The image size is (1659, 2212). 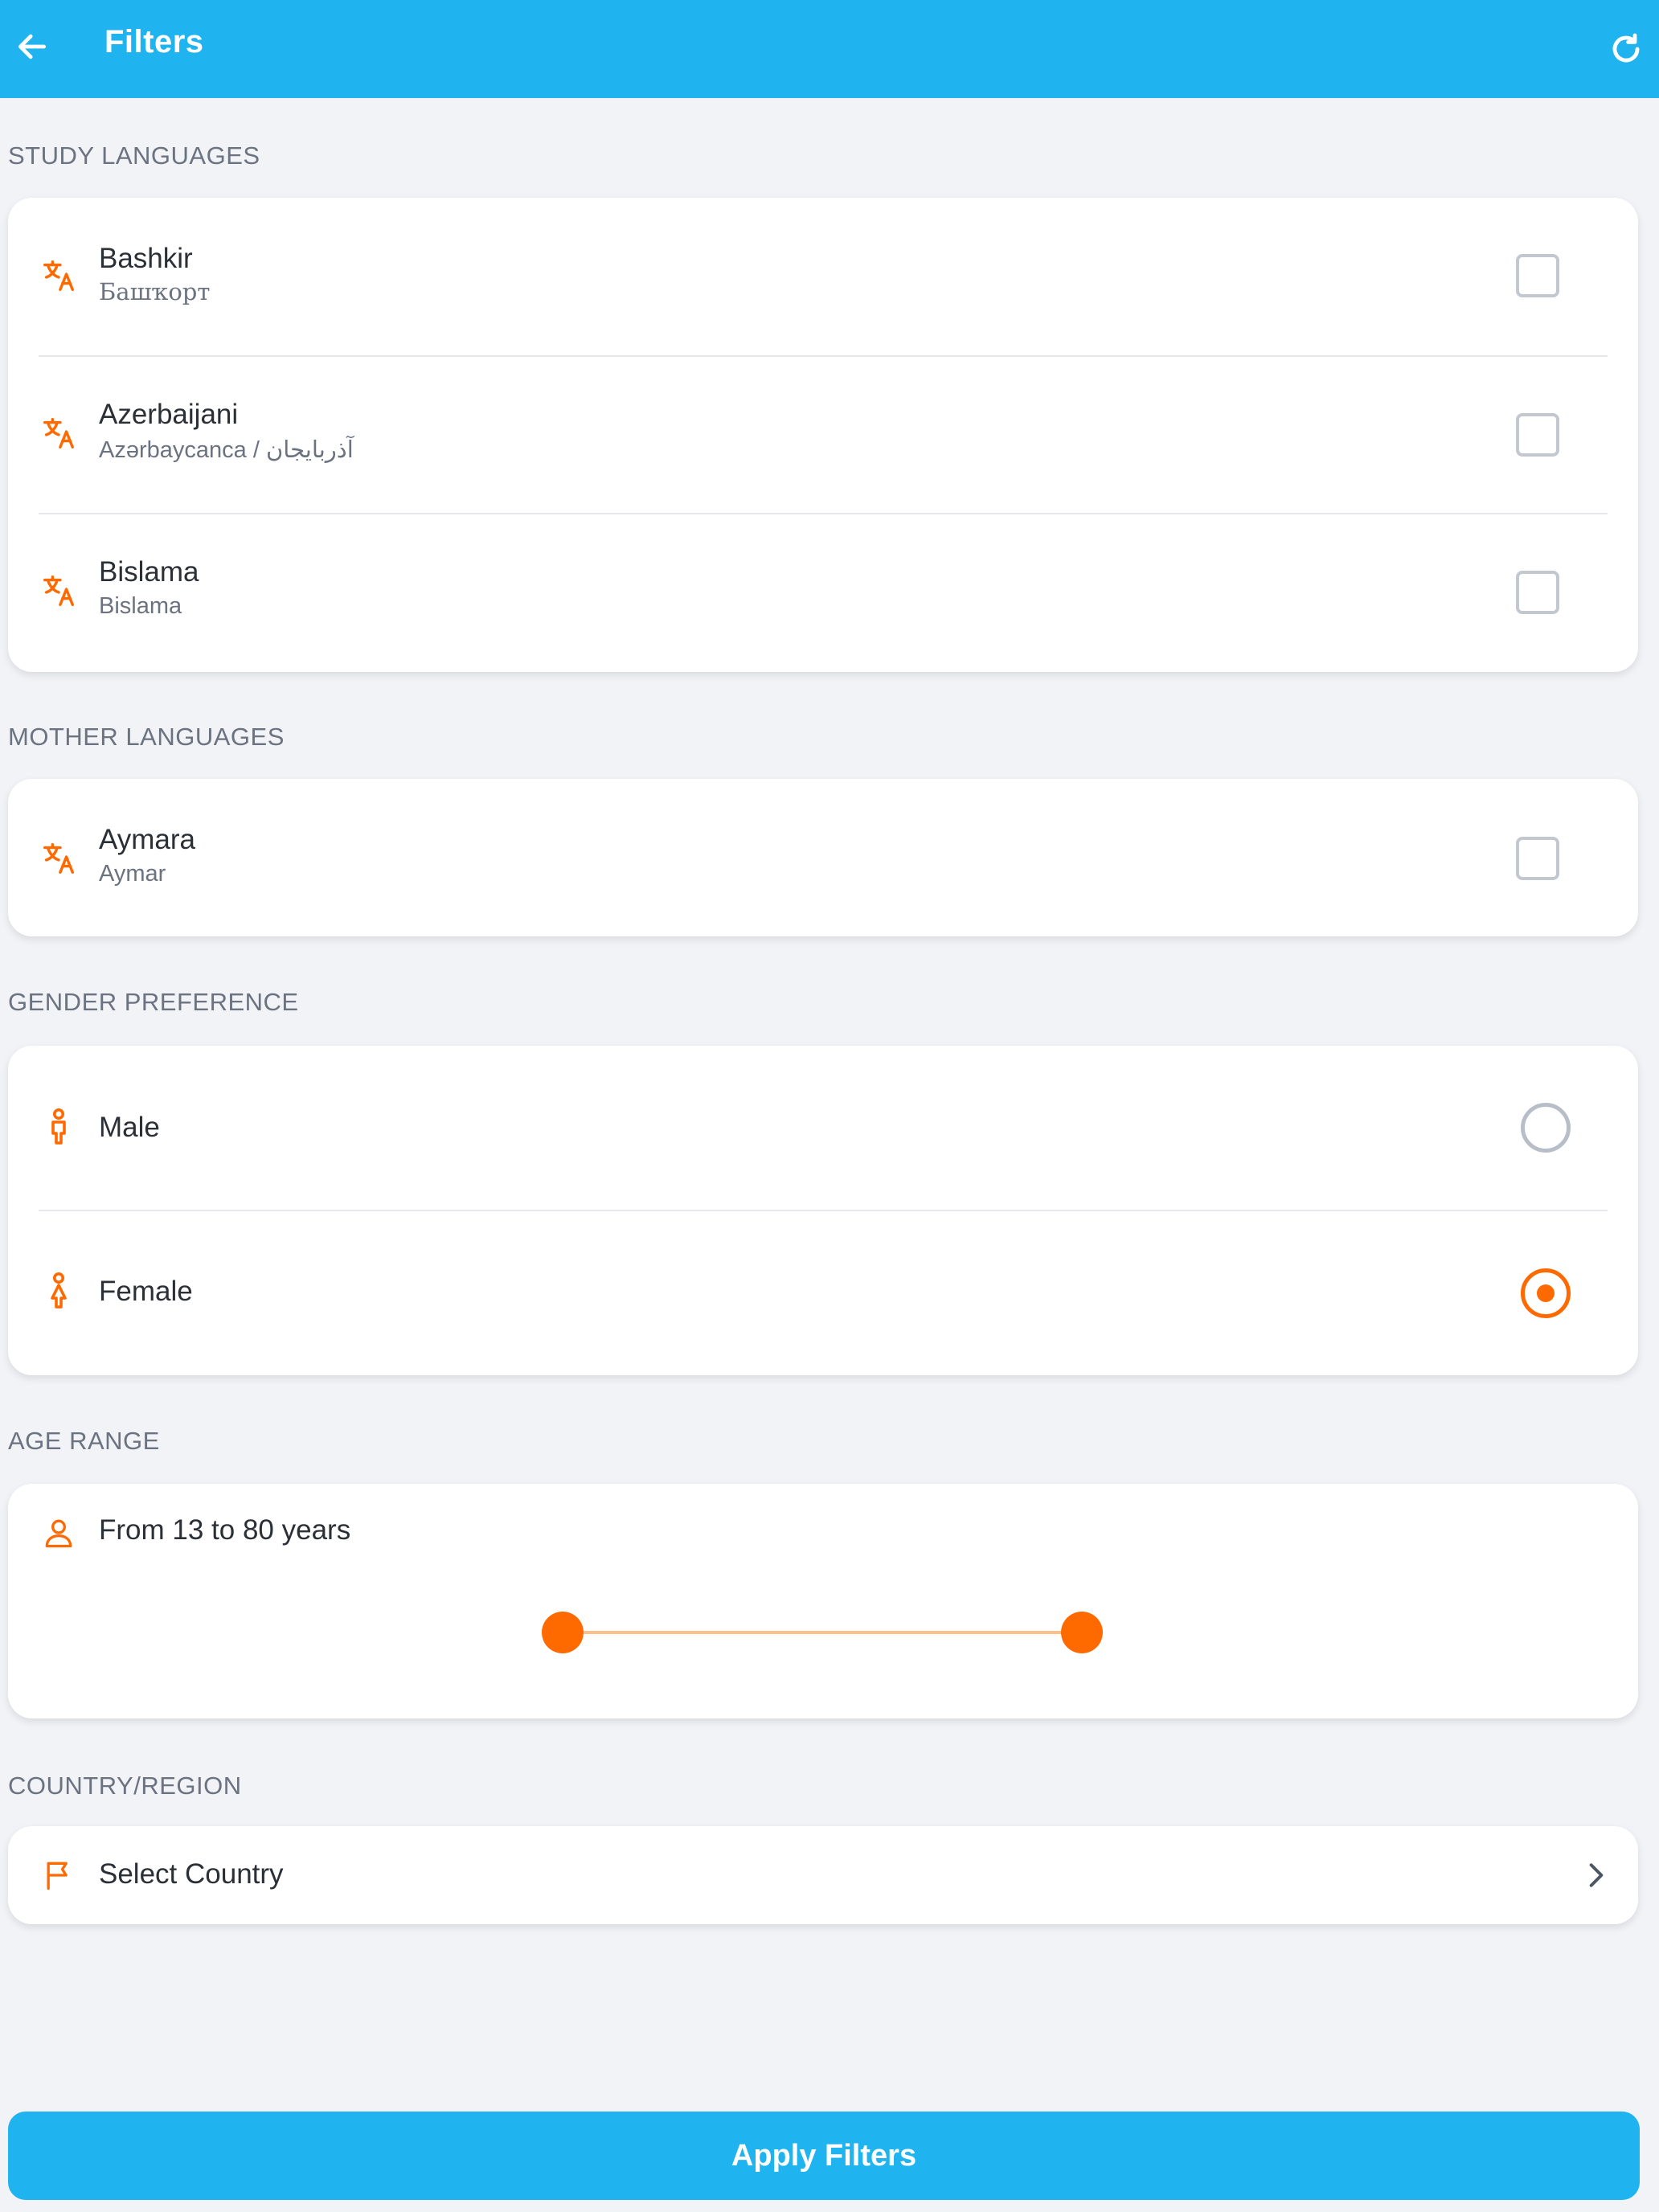 I want to click on gender-label: Female, so click(x=146, y=1291).